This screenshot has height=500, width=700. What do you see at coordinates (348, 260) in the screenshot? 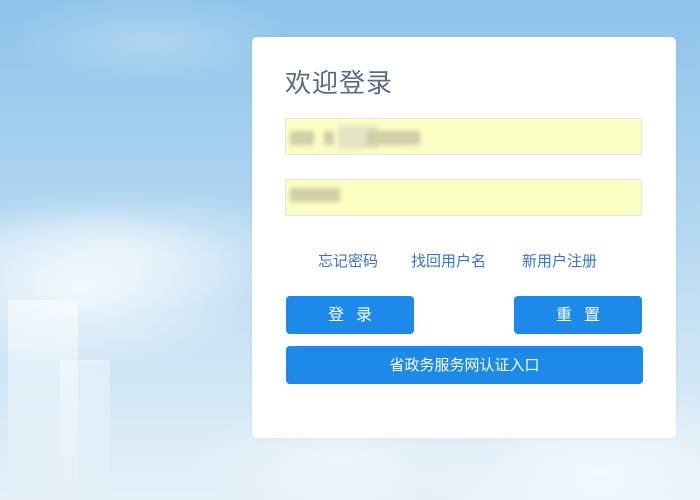
I see `forgot-password-link: 忘记密码` at bounding box center [348, 260].